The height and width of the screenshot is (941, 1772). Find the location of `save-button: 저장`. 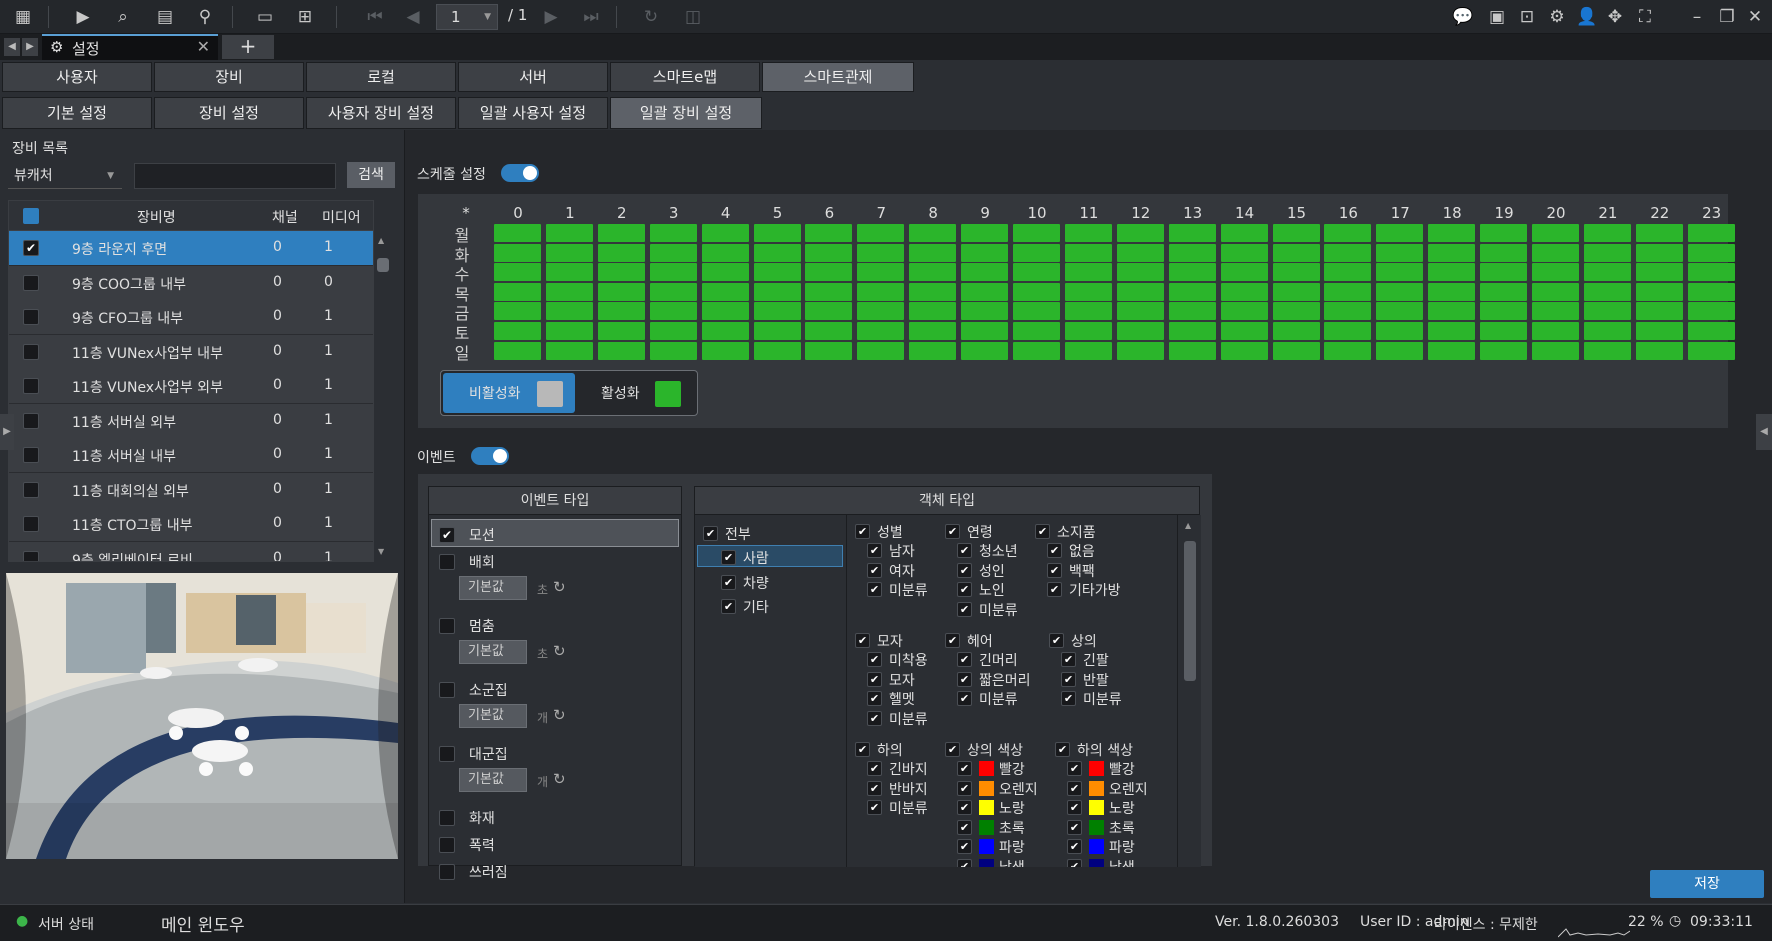

save-button: 저장 is located at coordinates (1707, 884).